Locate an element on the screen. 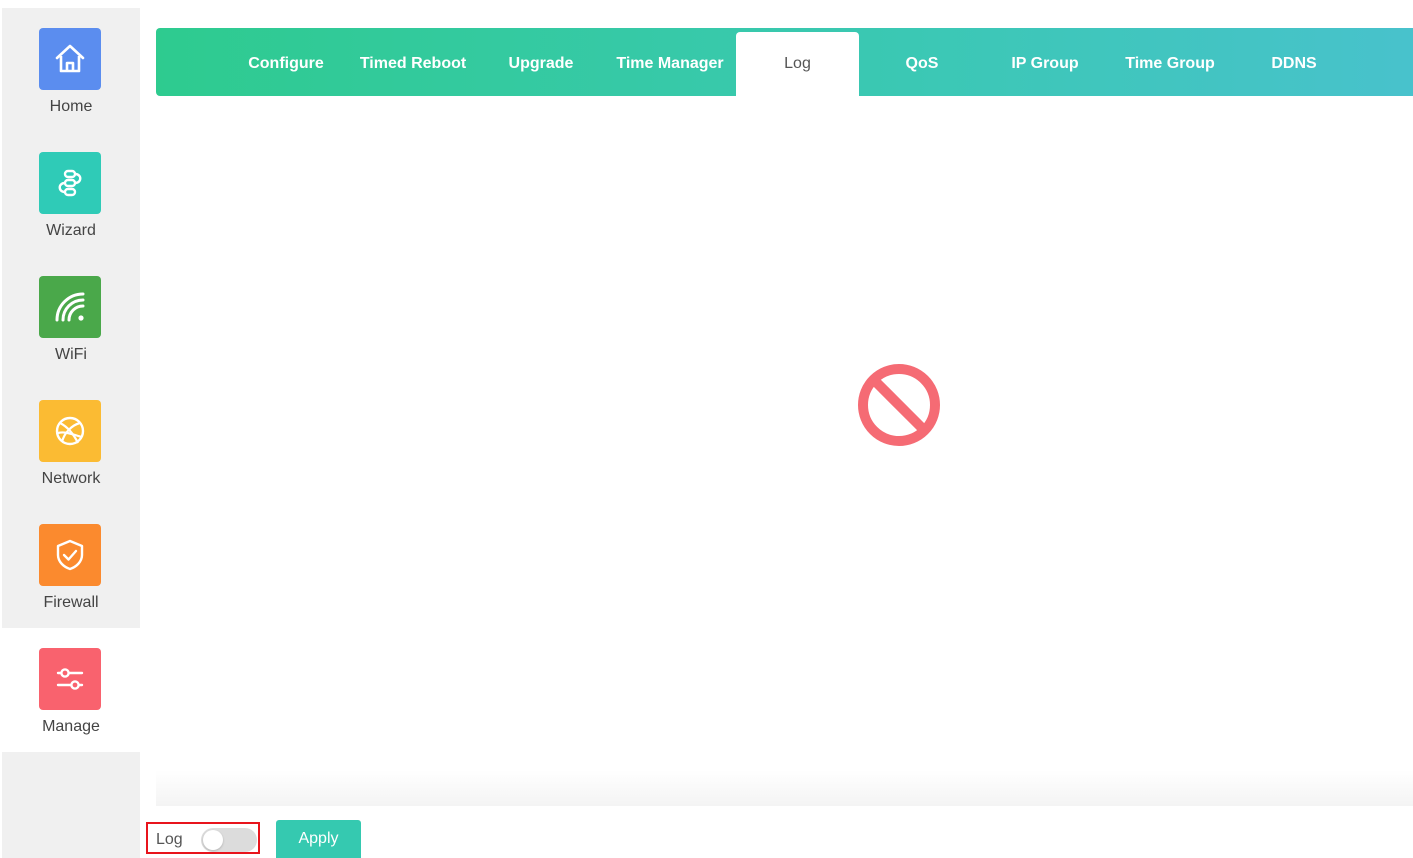 This screenshot has height=858, width=1413. tab-time-manager: Time Manager is located at coordinates (670, 64).